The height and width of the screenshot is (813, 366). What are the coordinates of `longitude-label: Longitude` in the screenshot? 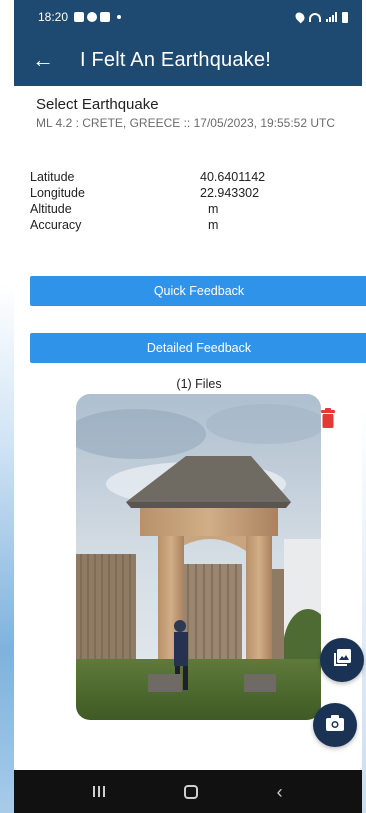 It's located at (57, 193).